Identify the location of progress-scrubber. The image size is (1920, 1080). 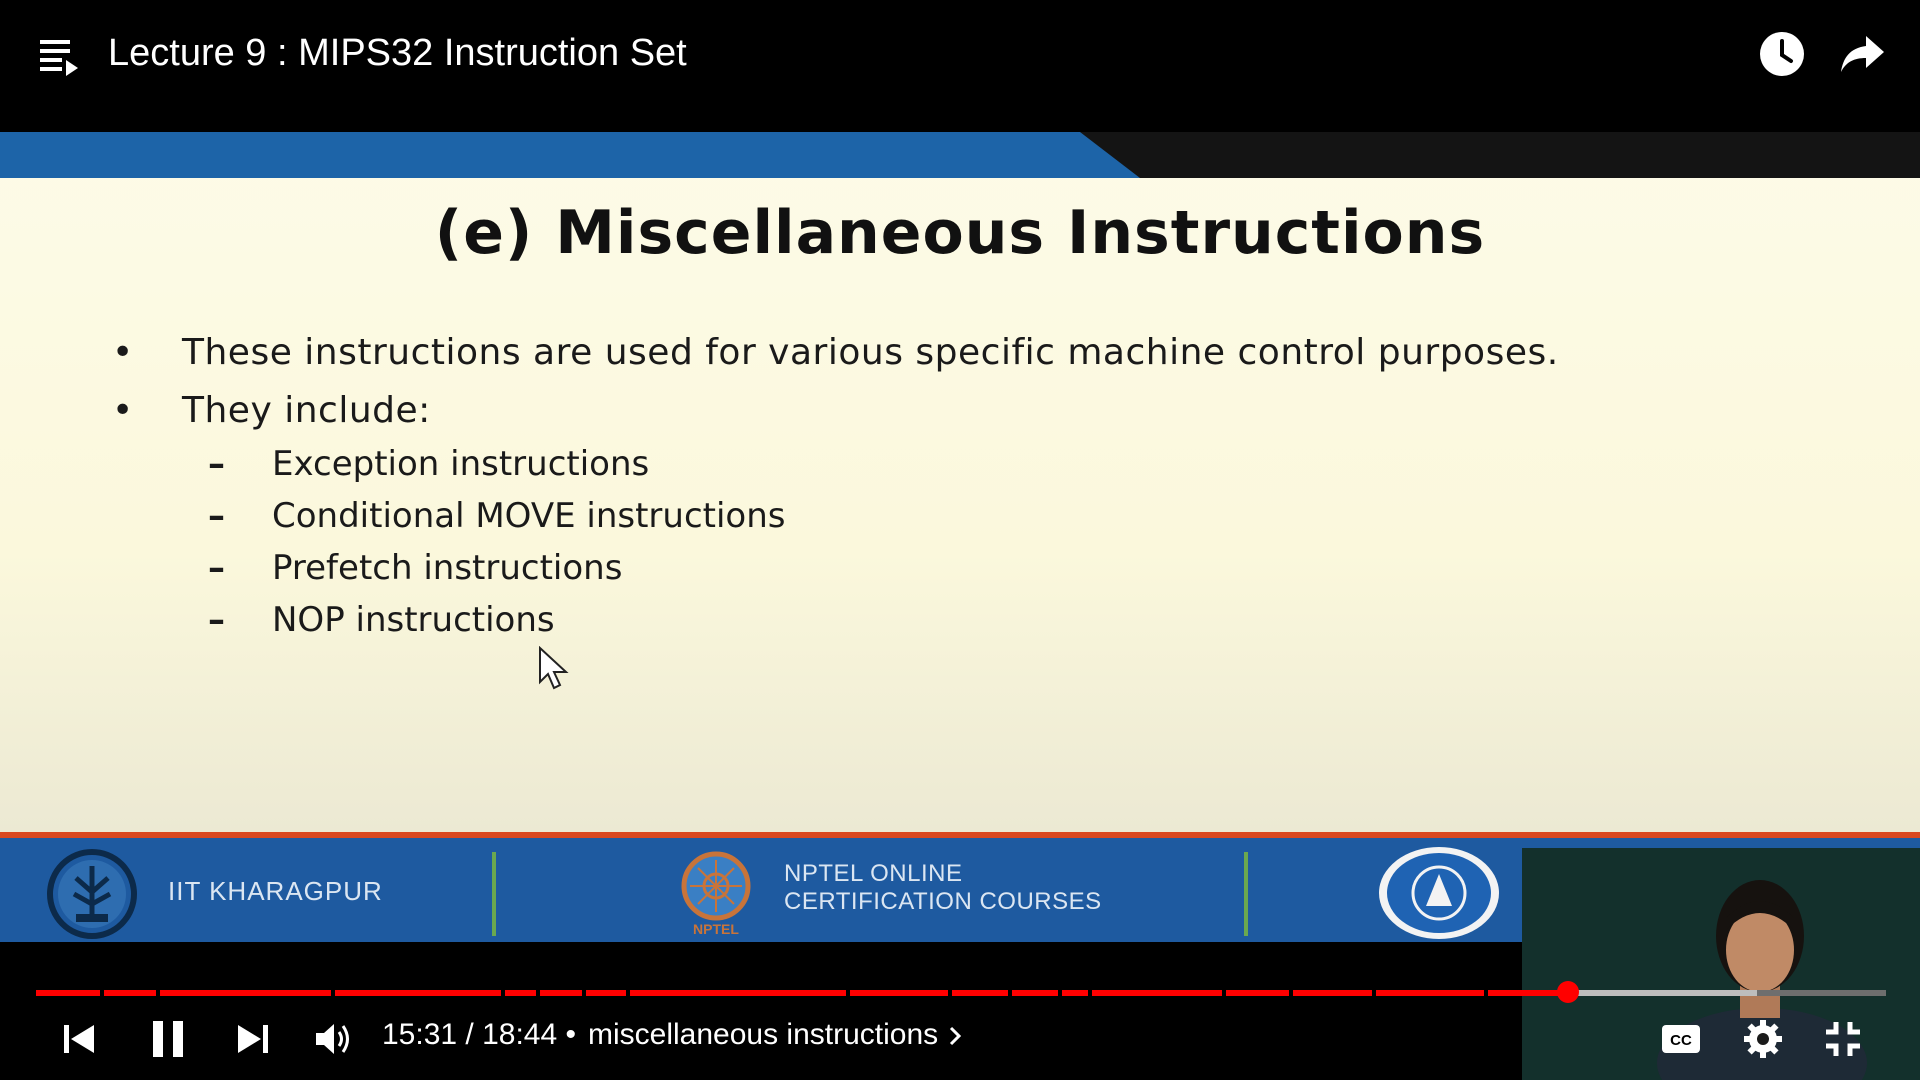
(1567, 992).